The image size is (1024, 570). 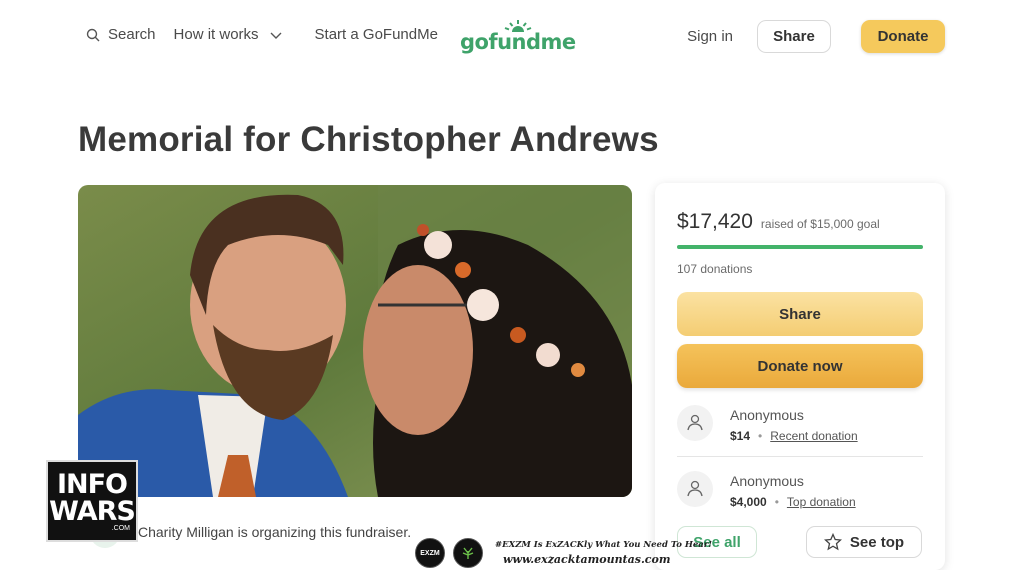 I want to click on star-icon, so click(x=832, y=542).